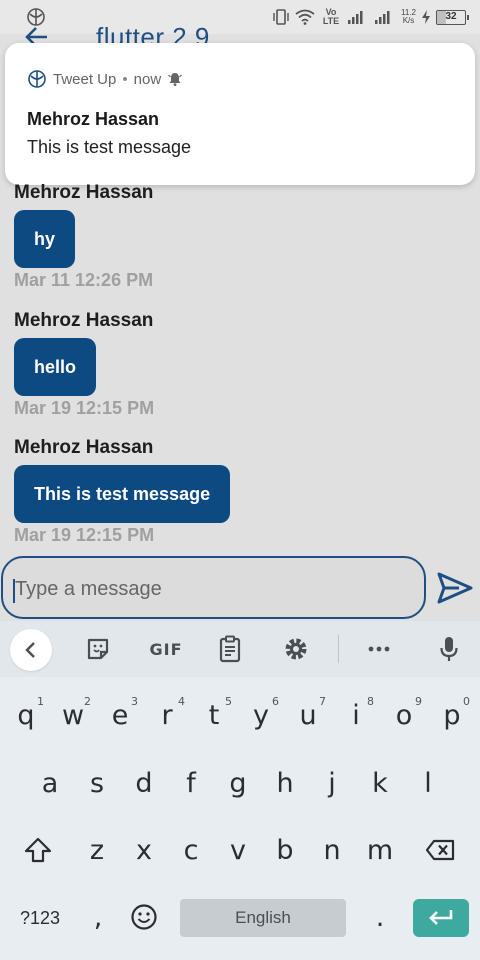  I want to click on key-y: y6, so click(261, 715).